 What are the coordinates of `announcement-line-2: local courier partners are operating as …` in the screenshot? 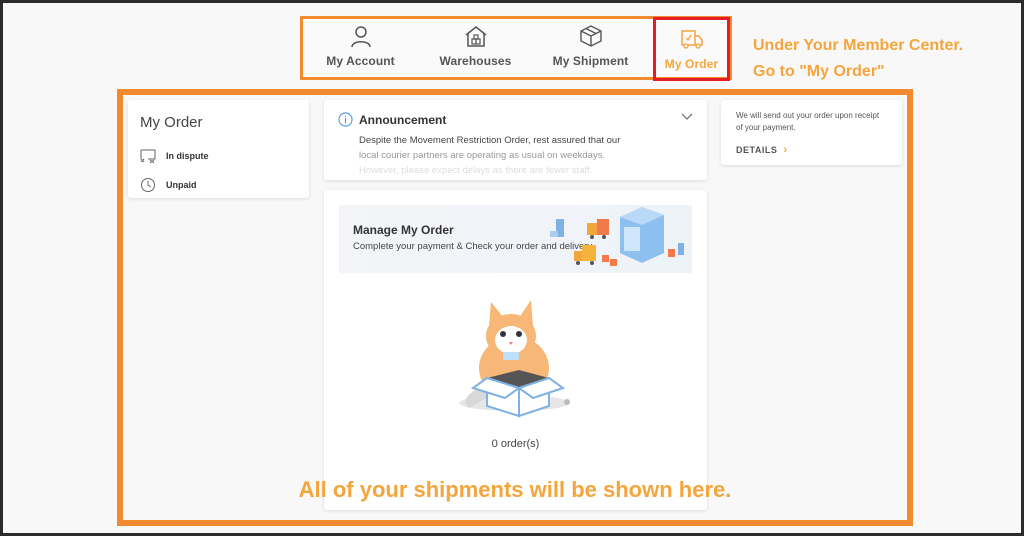 It's located at (482, 155).